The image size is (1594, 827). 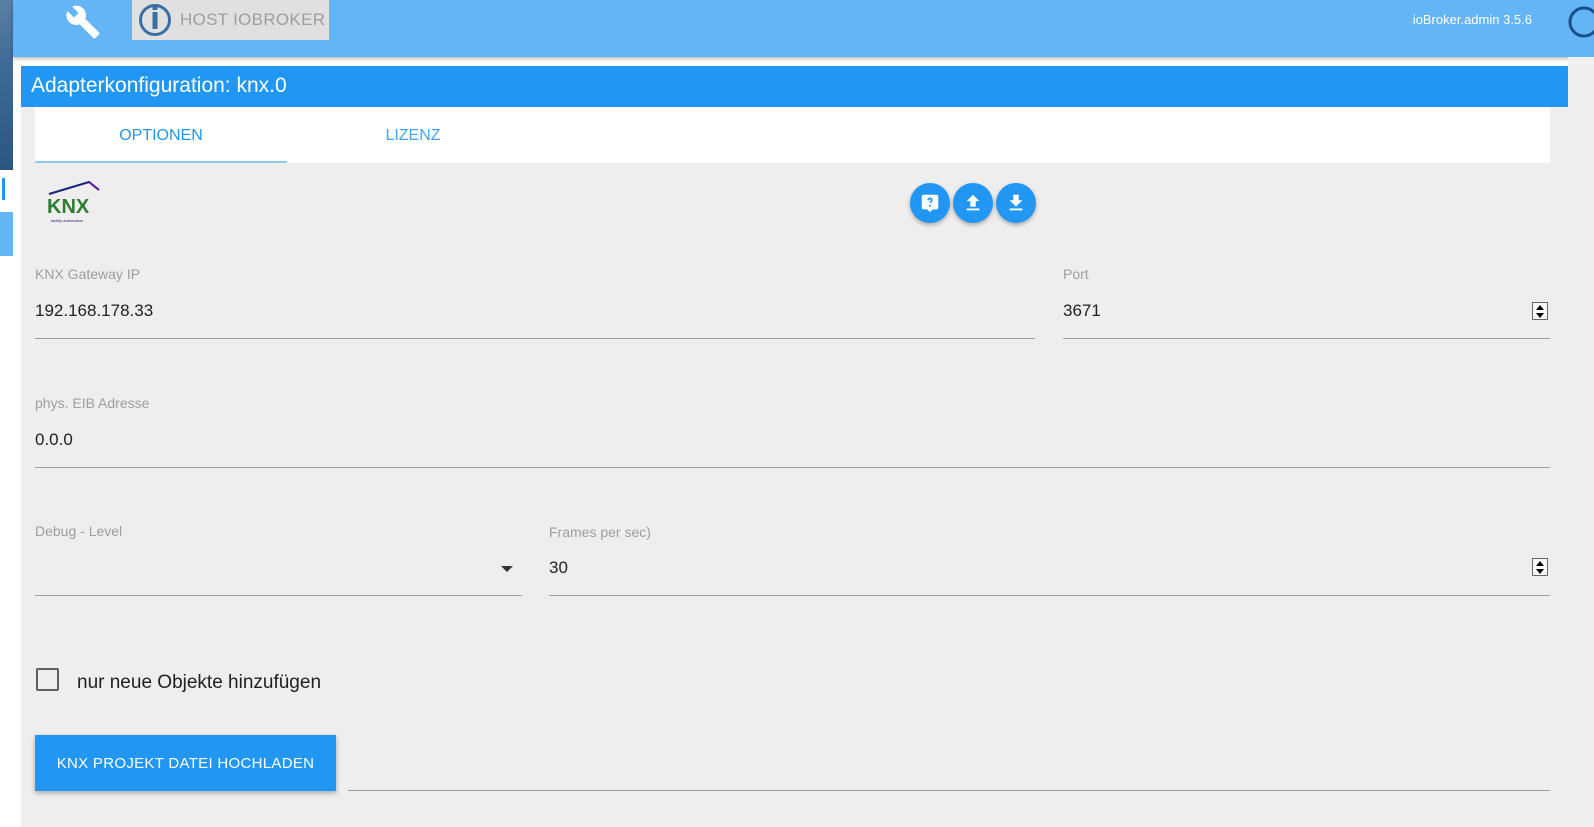 I want to click on tab-bar: OPTIONEN LIZENZ, so click(x=792, y=135).